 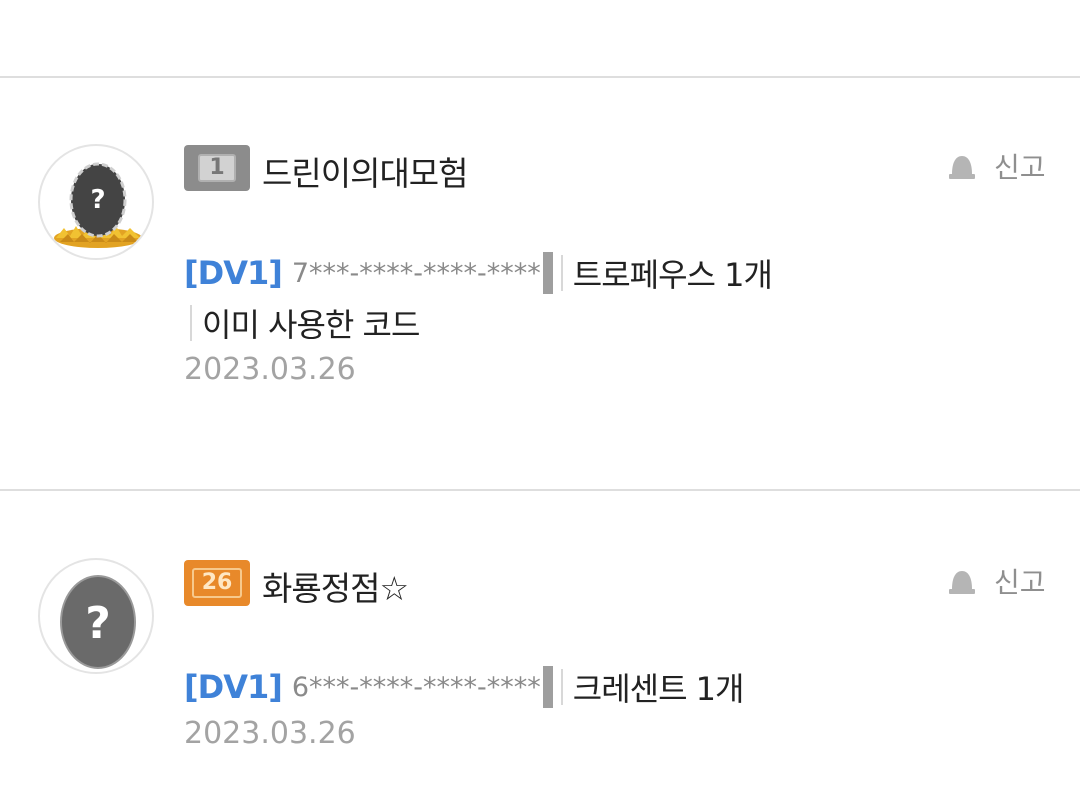 What do you see at coordinates (540, 490) in the screenshot?
I see `comment-divider` at bounding box center [540, 490].